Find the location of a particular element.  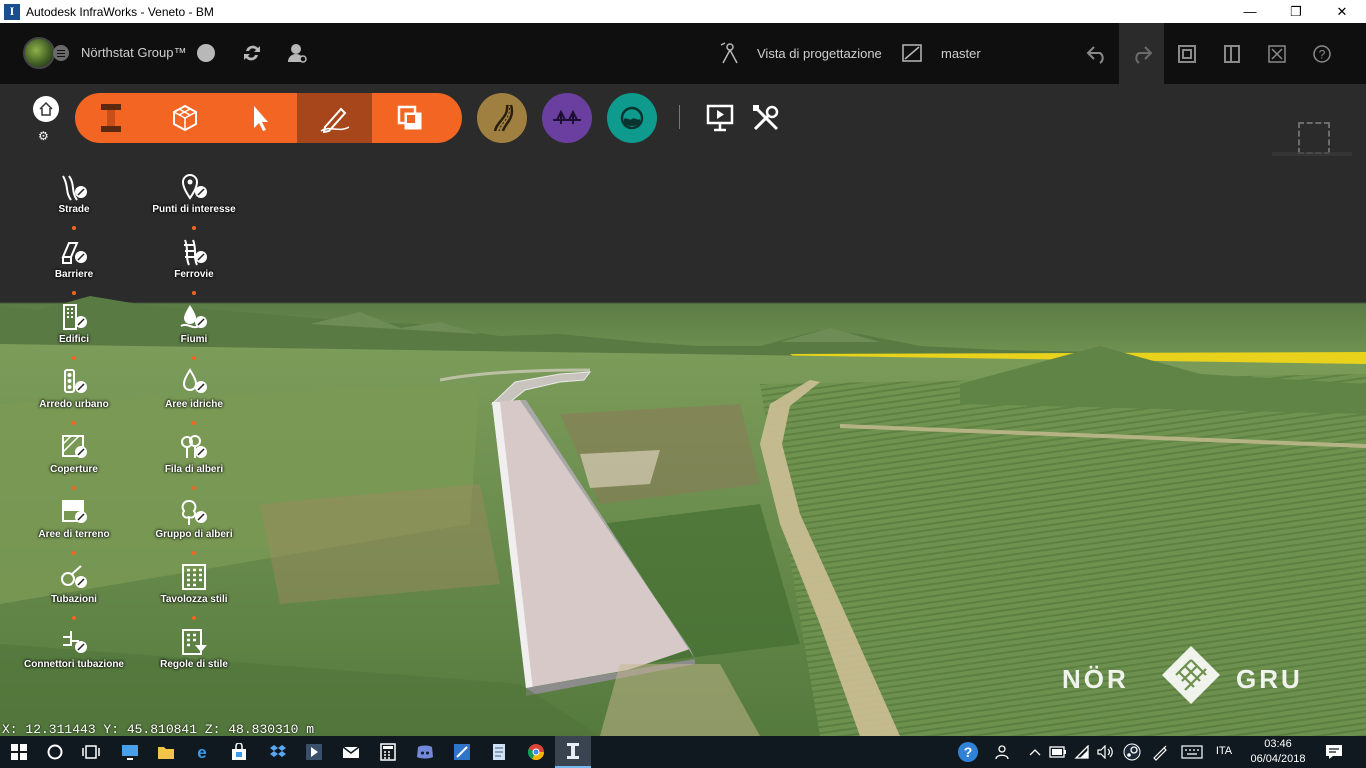

close-button: ✕ is located at coordinates (1342, 11).